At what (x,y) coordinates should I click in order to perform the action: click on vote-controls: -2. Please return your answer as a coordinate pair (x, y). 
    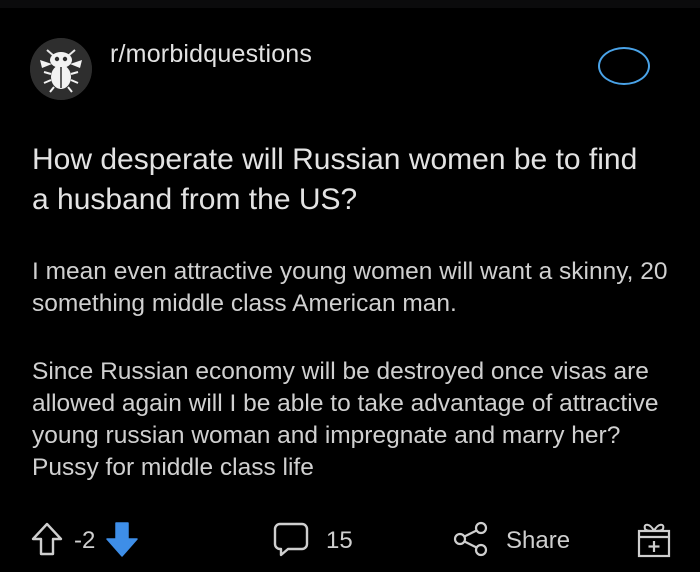
    Looking at the image, I should click on (84, 541).